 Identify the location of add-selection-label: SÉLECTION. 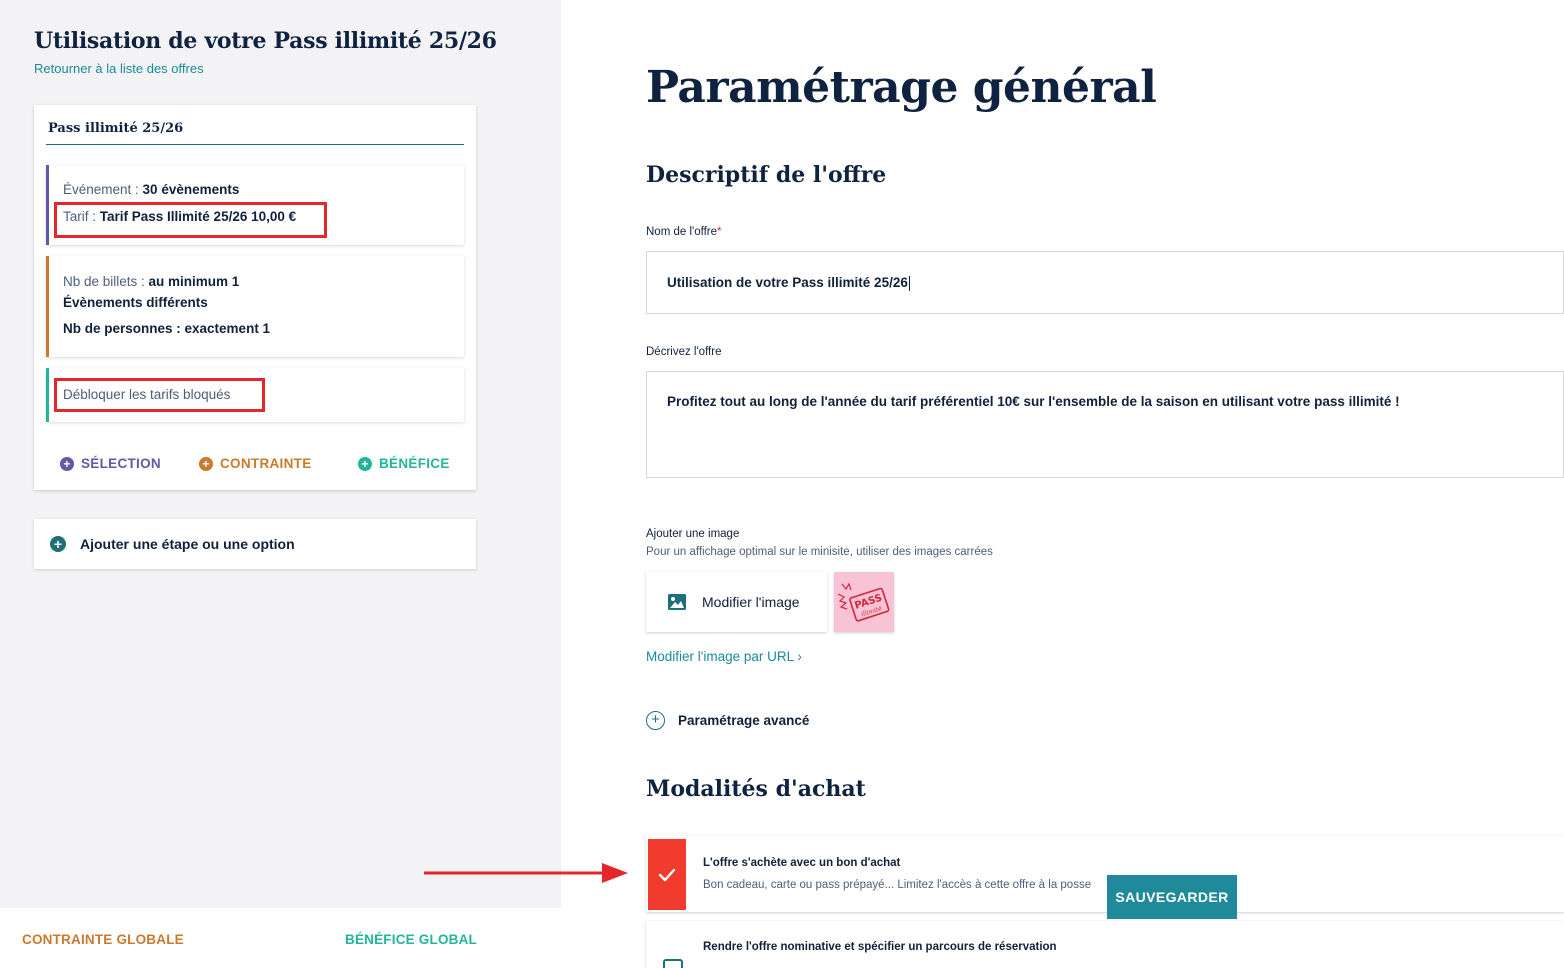
(121, 463).